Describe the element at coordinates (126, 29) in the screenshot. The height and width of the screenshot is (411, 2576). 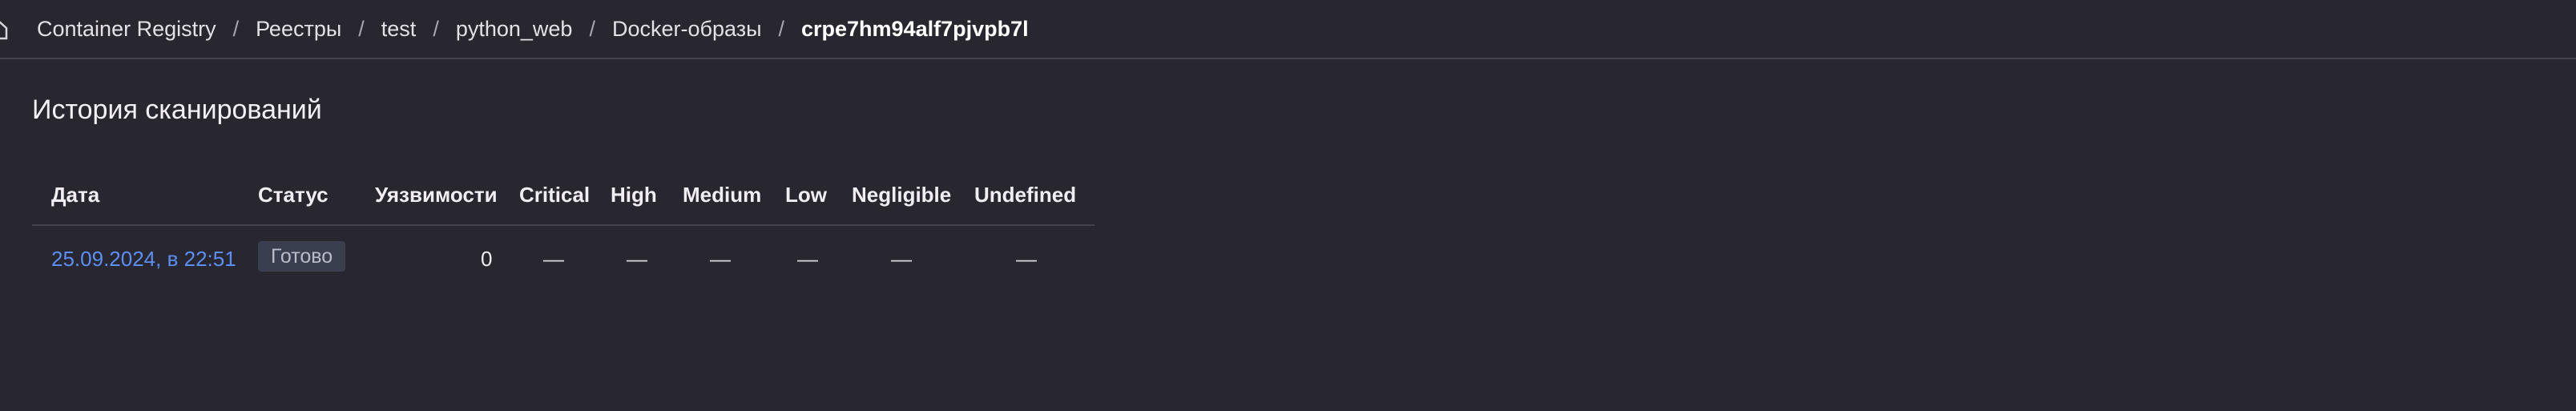
I see `breadcrumb-item-container-registry: Container Registry` at that location.